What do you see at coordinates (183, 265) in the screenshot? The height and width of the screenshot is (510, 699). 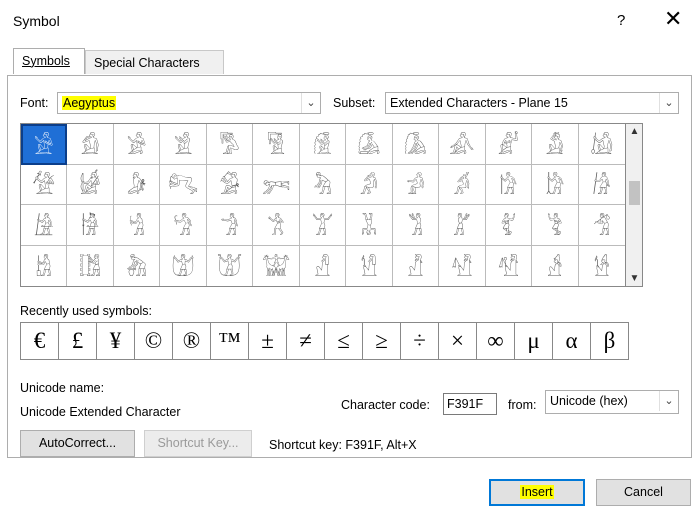 I see `symbol-cell: 𓀪` at bounding box center [183, 265].